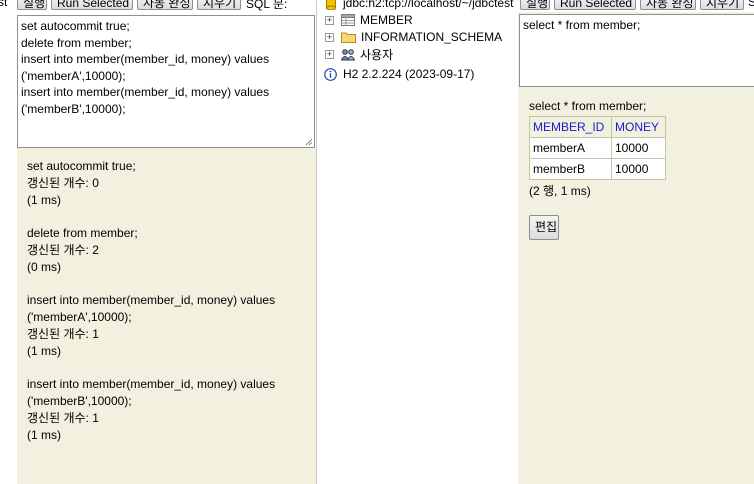 Image resolution: width=754 pixels, height=484 pixels. Describe the element at coordinates (44, 266) in the screenshot. I see `result-line: (0 ms)` at that location.